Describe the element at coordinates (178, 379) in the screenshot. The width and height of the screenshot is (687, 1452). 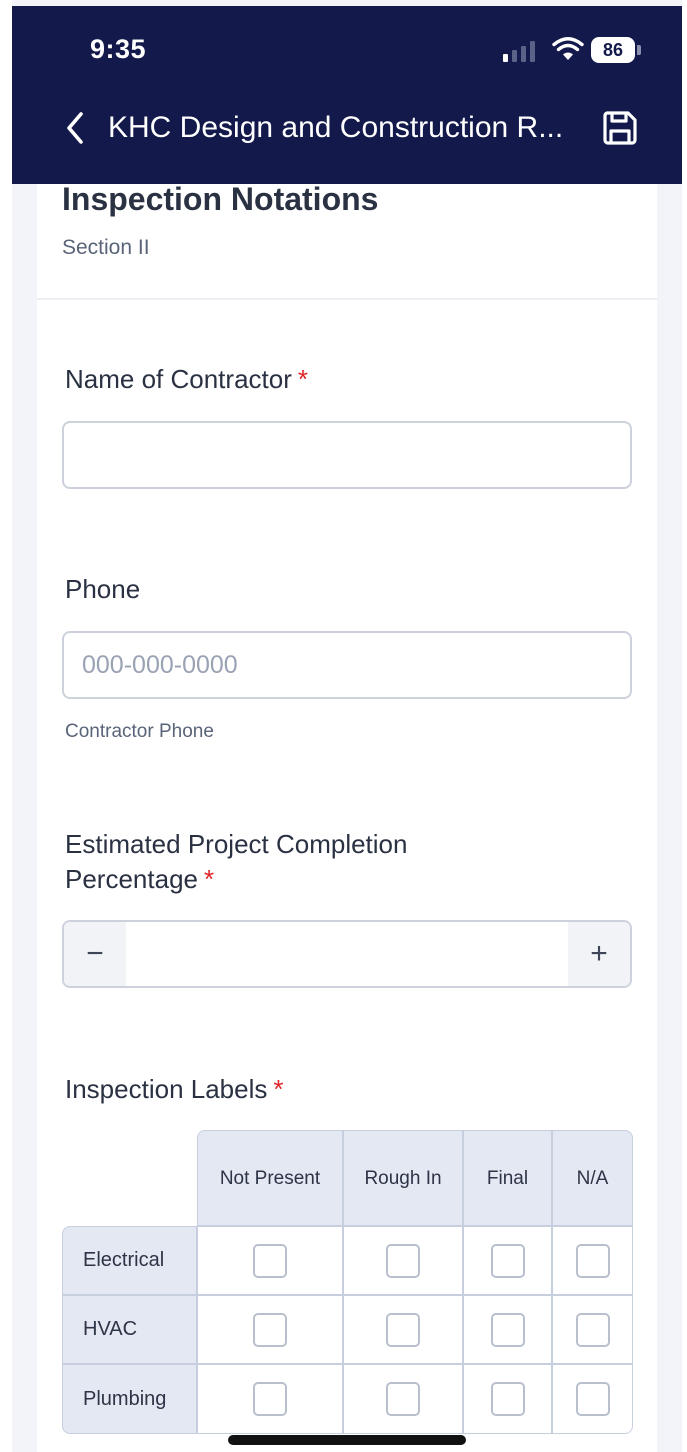
I see `contractor-label-text: Name of Contractor` at that location.